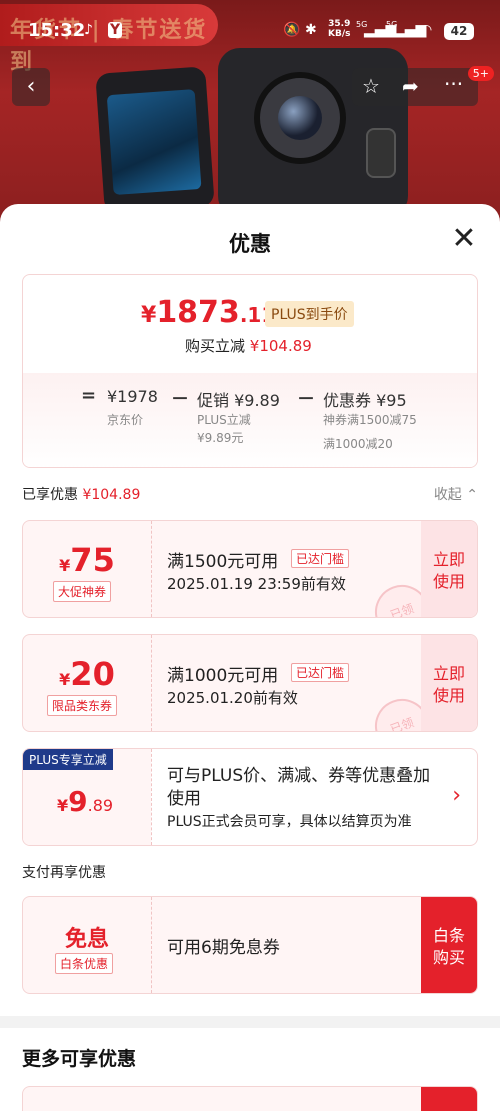  I want to click on nav-actions: ☆ ➦ ···, so click(415, 87).